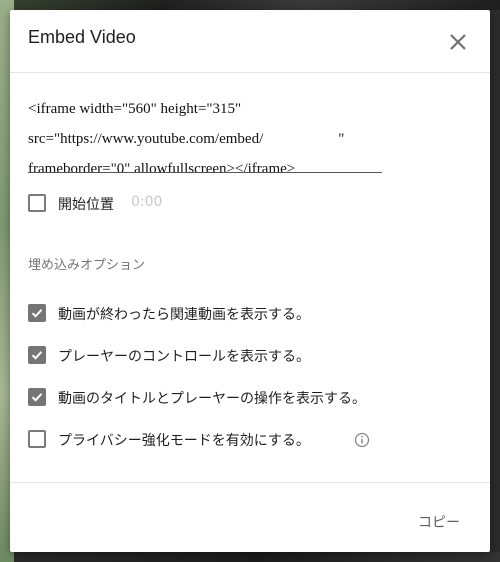 The height and width of the screenshot is (562, 500). What do you see at coordinates (186, 139) in the screenshot?
I see `embed-code-line: src="https://www.youtube.com/embed/ "` at bounding box center [186, 139].